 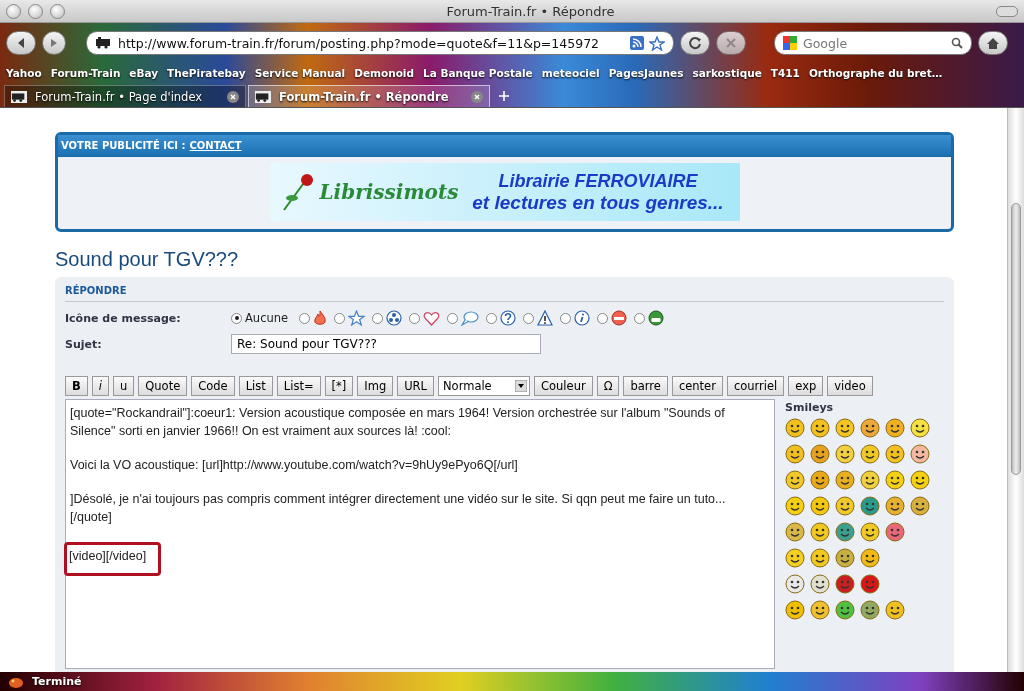 I want to click on format-button: exp, so click(x=806, y=386).